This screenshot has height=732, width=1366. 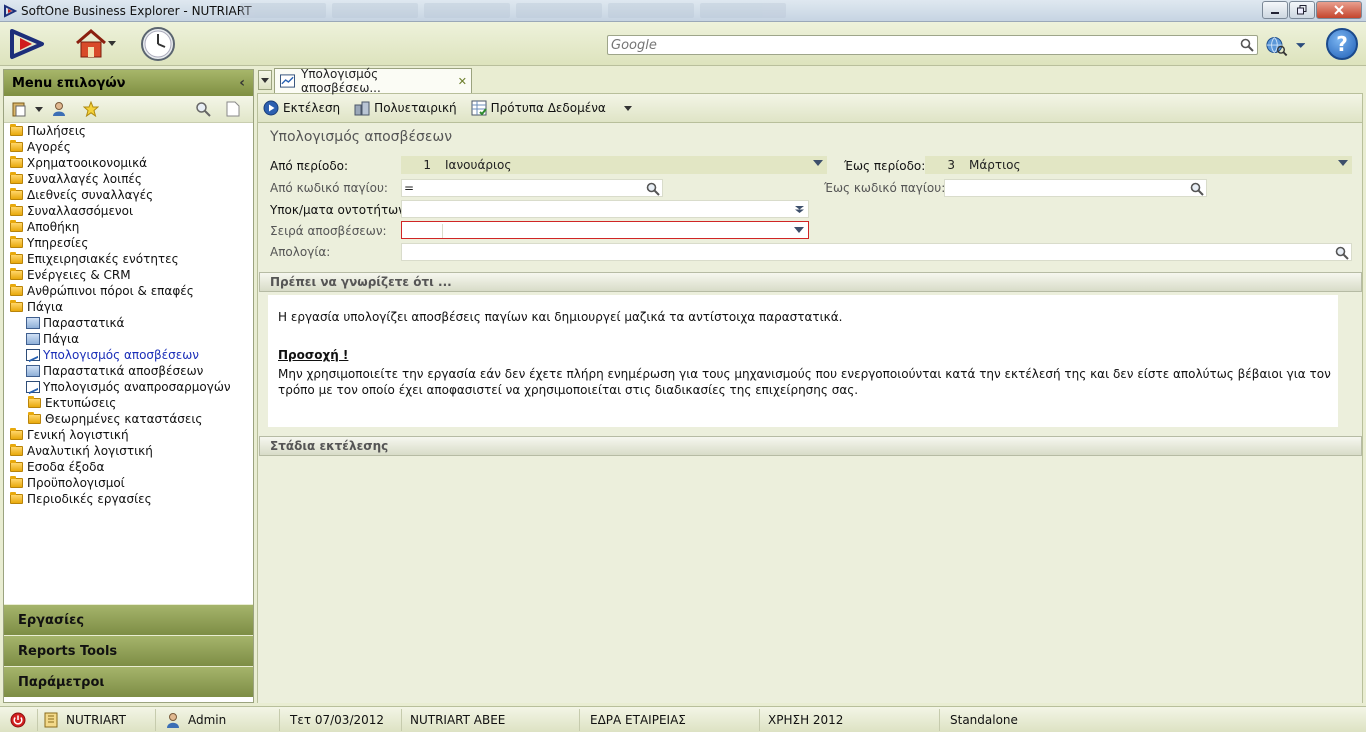 What do you see at coordinates (479, 108) in the screenshot?
I see `template-grid-icon` at bounding box center [479, 108].